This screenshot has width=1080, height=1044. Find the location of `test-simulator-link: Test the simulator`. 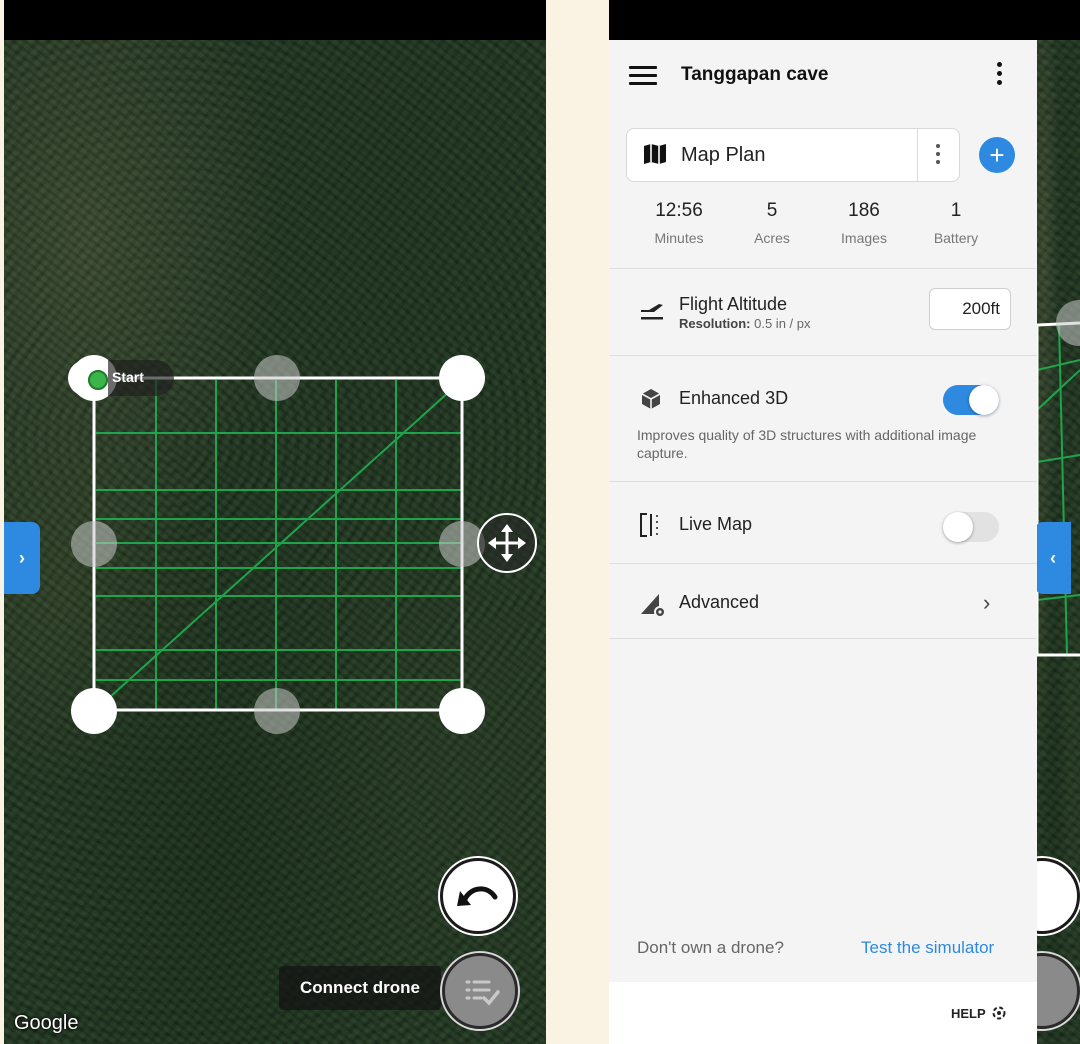

test-simulator-link: Test the simulator is located at coordinates (927, 948).